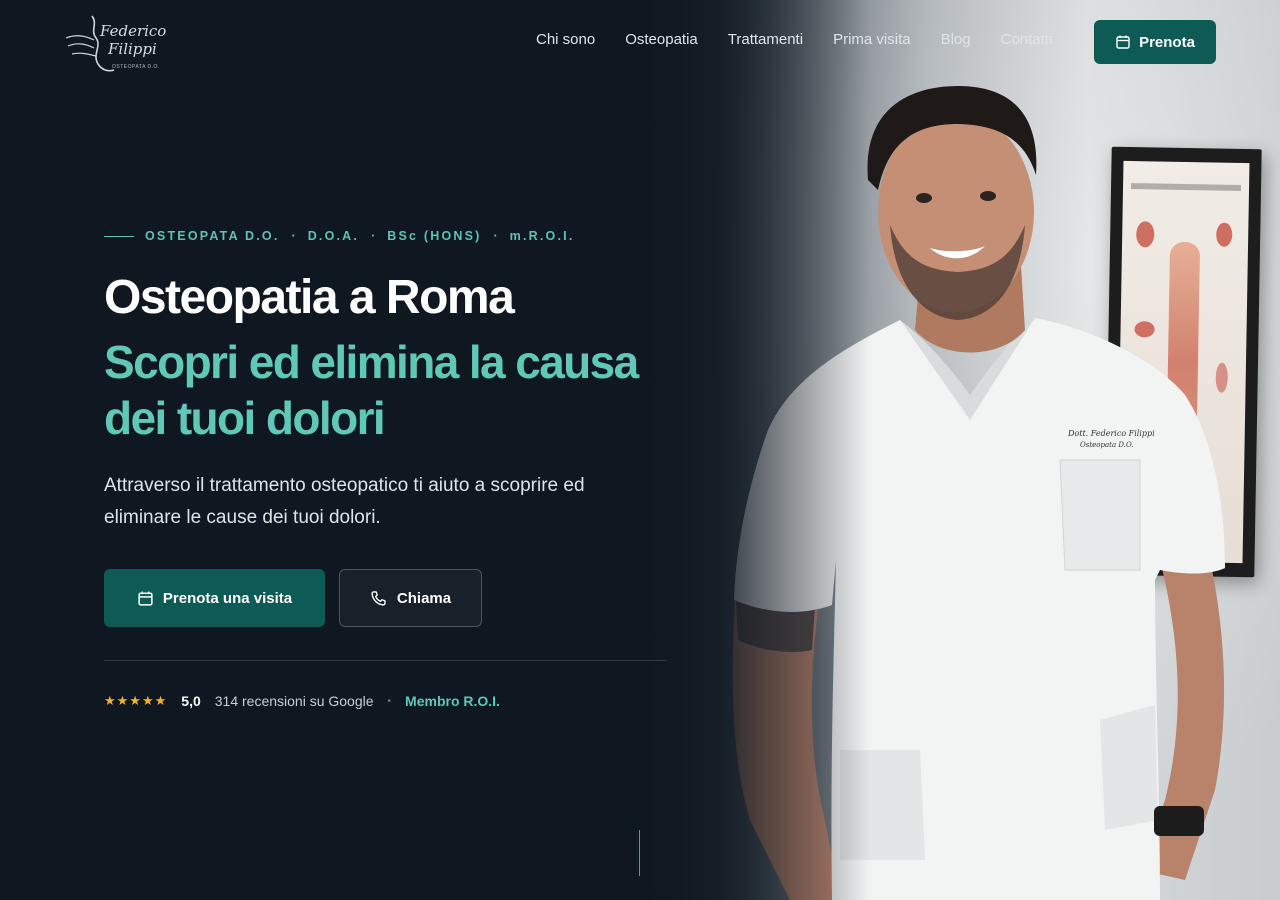  I want to click on nav-prima-visita: Prima visita, so click(872, 41).